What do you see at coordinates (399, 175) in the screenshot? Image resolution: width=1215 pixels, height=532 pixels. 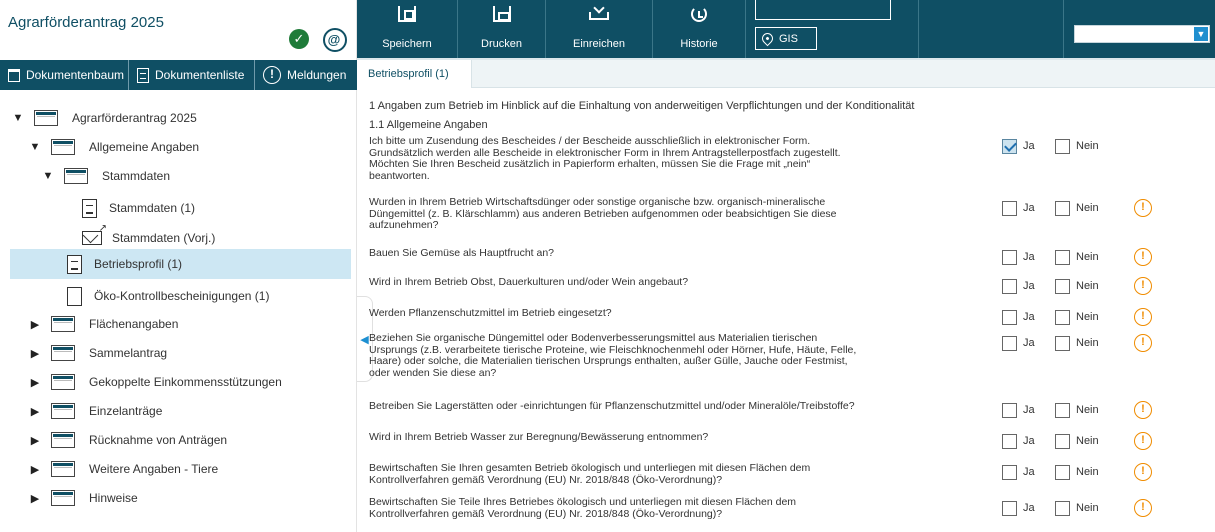 I see `question-line: beantworten.` at bounding box center [399, 175].